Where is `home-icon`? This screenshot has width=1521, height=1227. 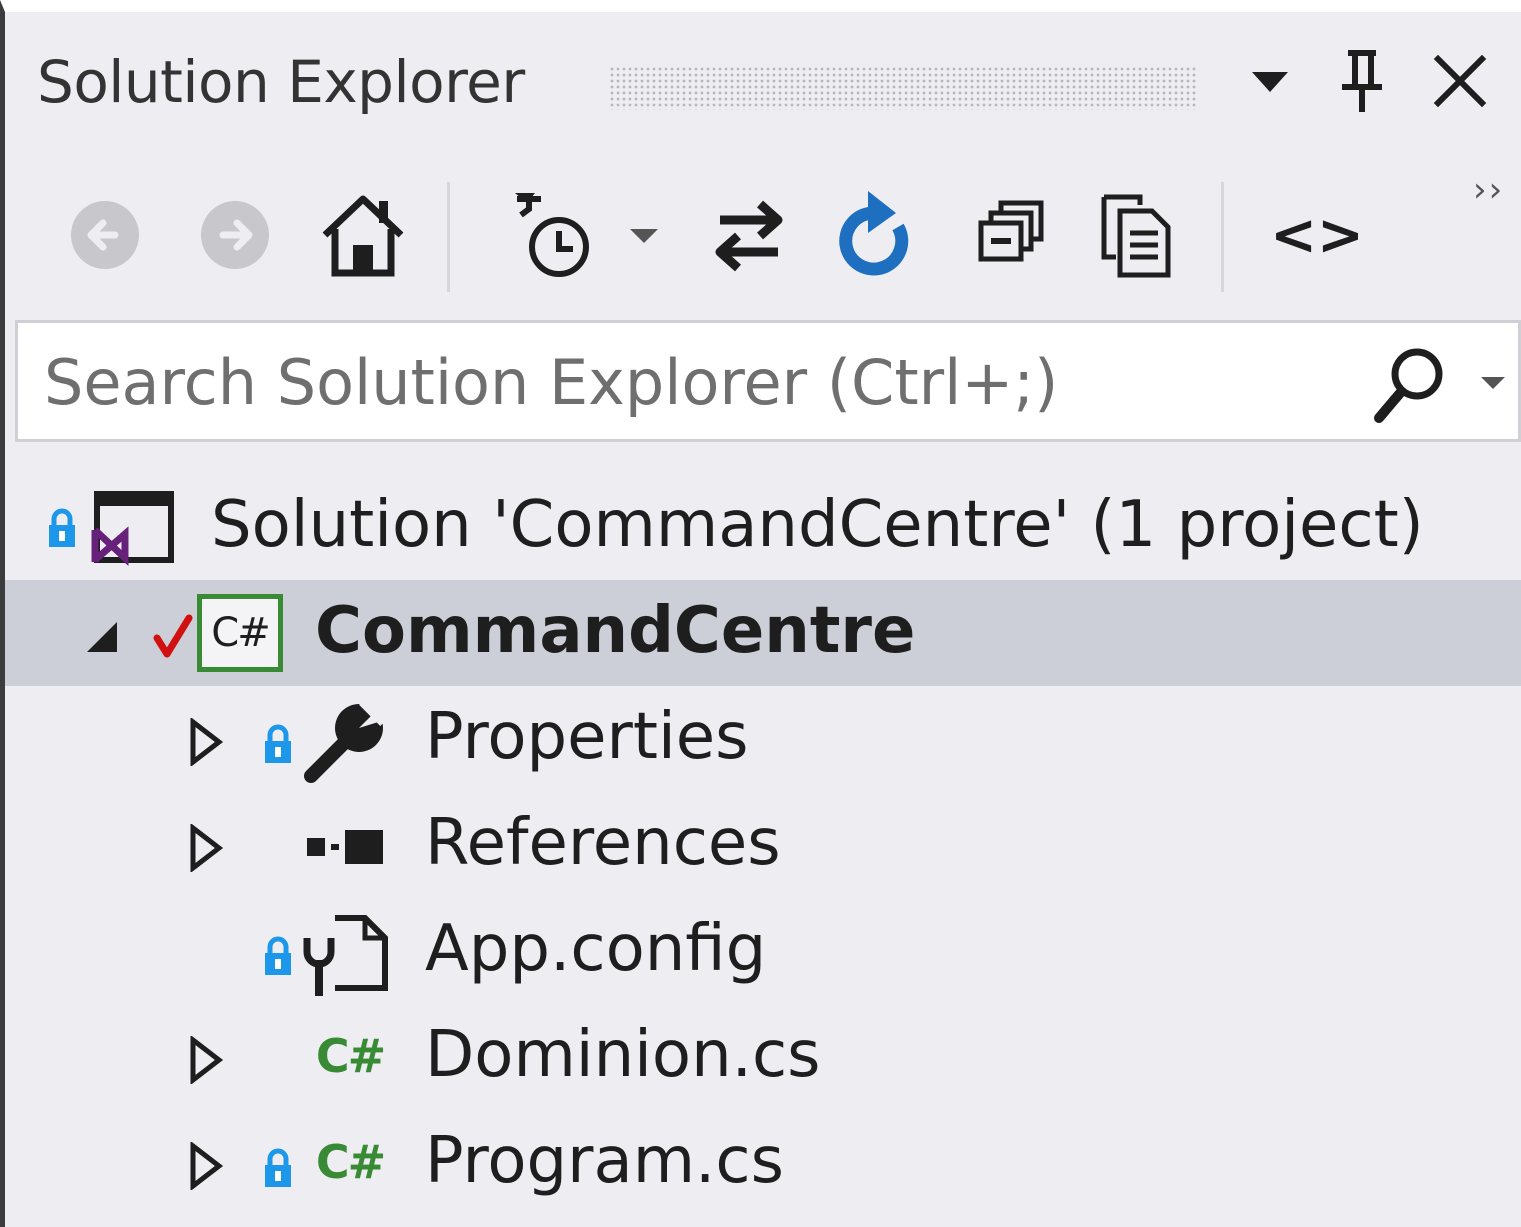
home-icon is located at coordinates (363, 236).